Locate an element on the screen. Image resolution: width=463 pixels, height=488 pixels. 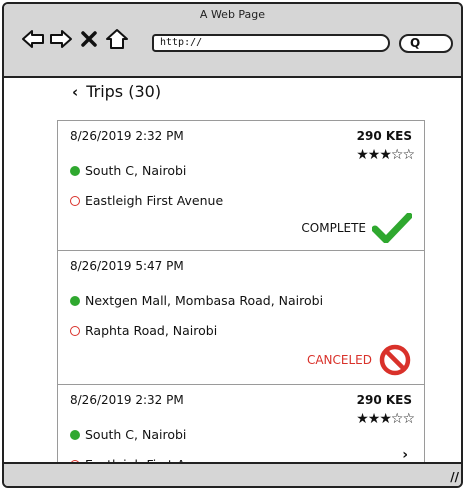
chevron-right-icon: › is located at coordinates (405, 455).